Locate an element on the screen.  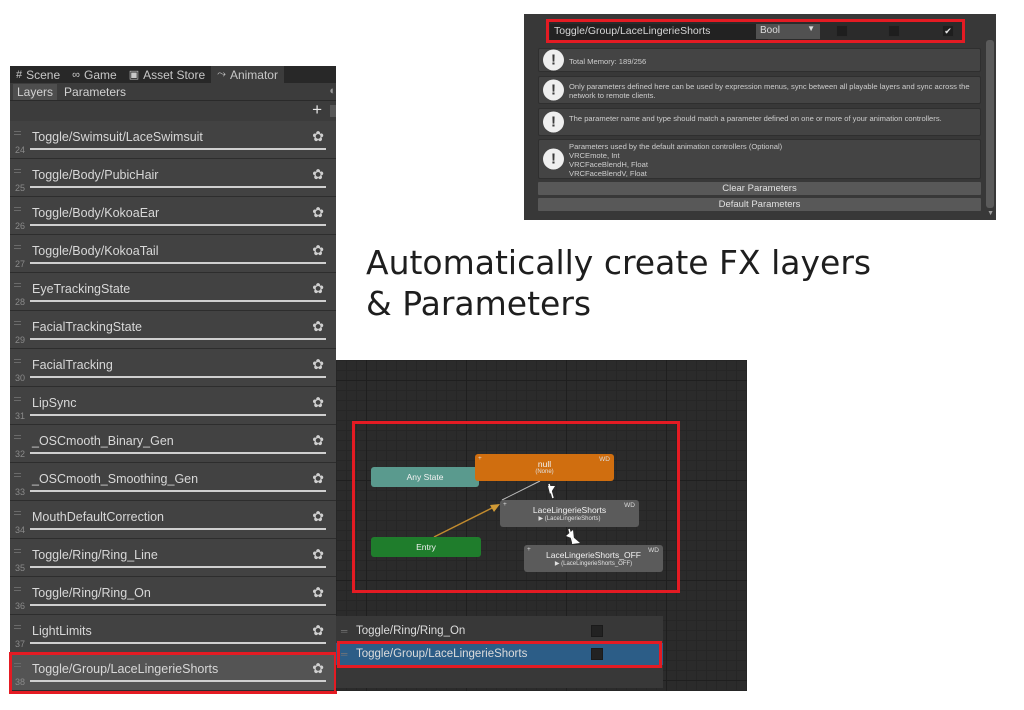
inspector-scrollbar is located at coordinates (990, 124).